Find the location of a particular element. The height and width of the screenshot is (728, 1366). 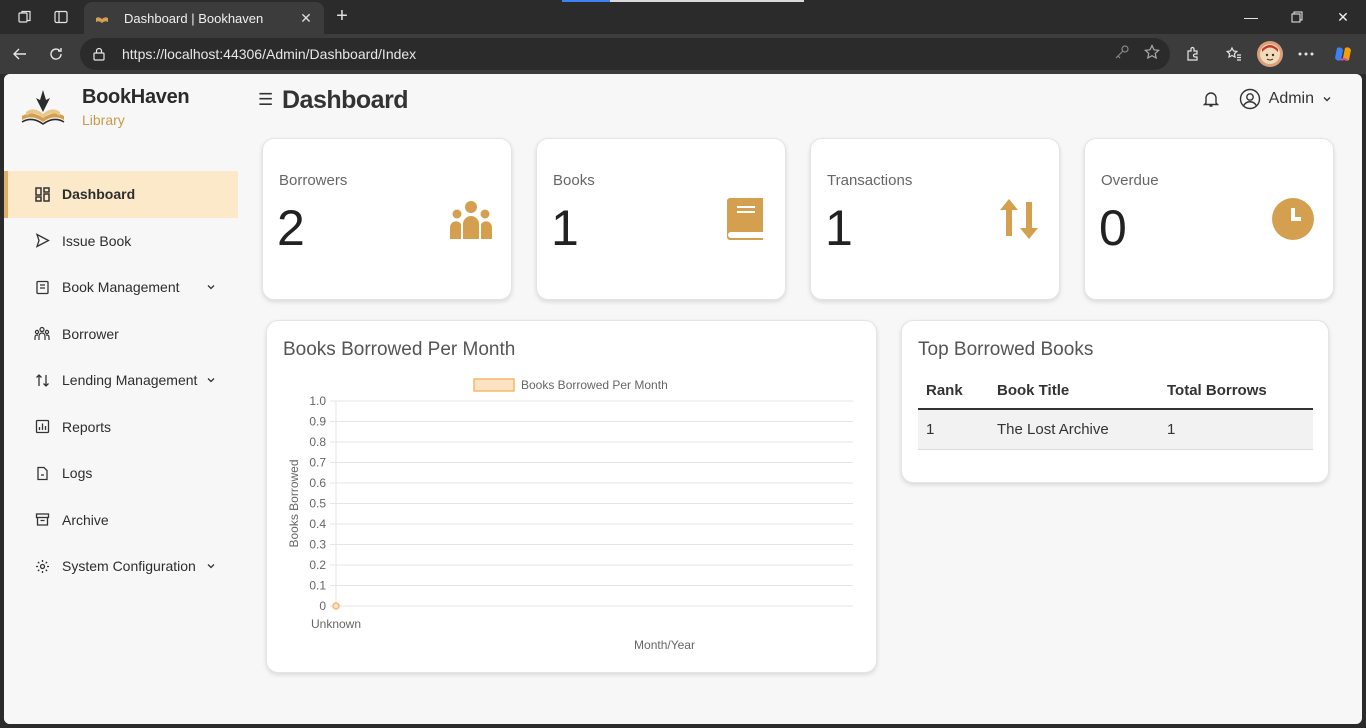

y-tick-label: 0.3 is located at coordinates (317, 545).